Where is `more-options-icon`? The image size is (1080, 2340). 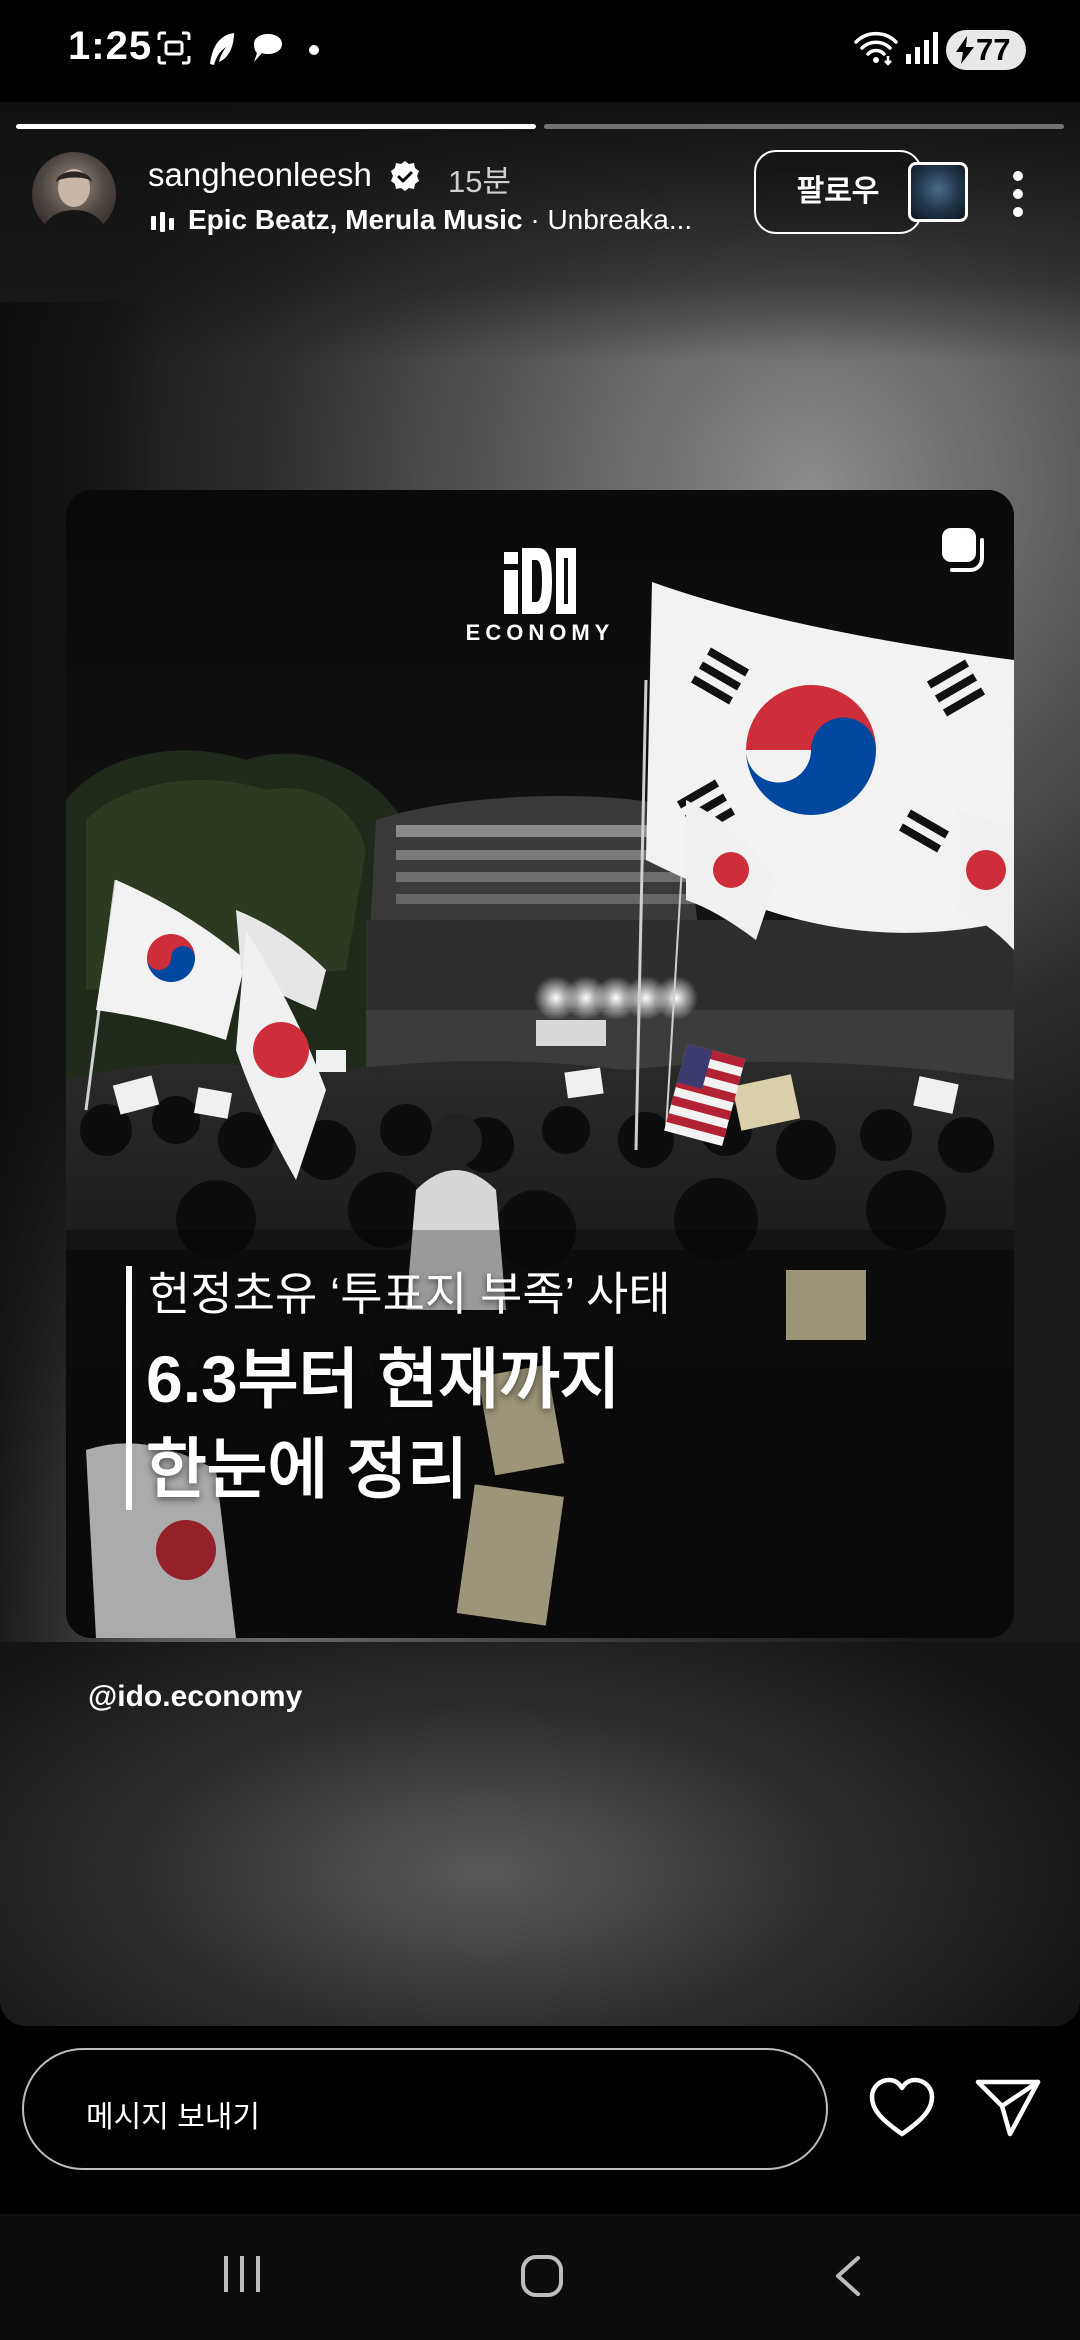
more-options-icon is located at coordinates (1018, 194).